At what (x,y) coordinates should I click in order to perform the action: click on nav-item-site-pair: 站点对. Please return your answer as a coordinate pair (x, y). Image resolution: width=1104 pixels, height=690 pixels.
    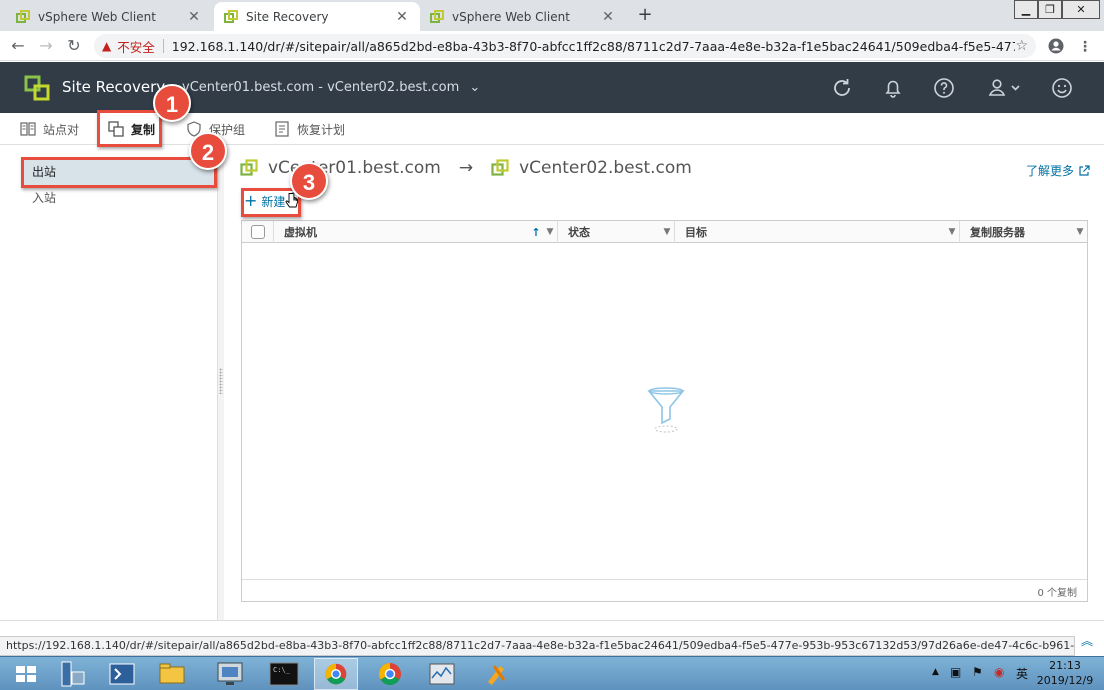
    Looking at the image, I should click on (49, 129).